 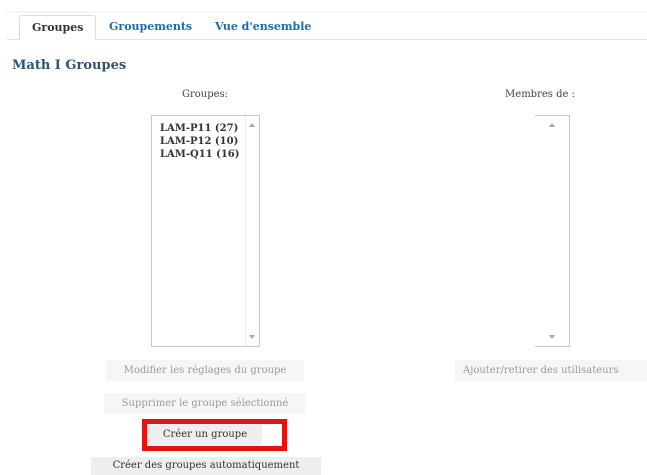 I want to click on members-scrollbar, so click(x=552, y=231).